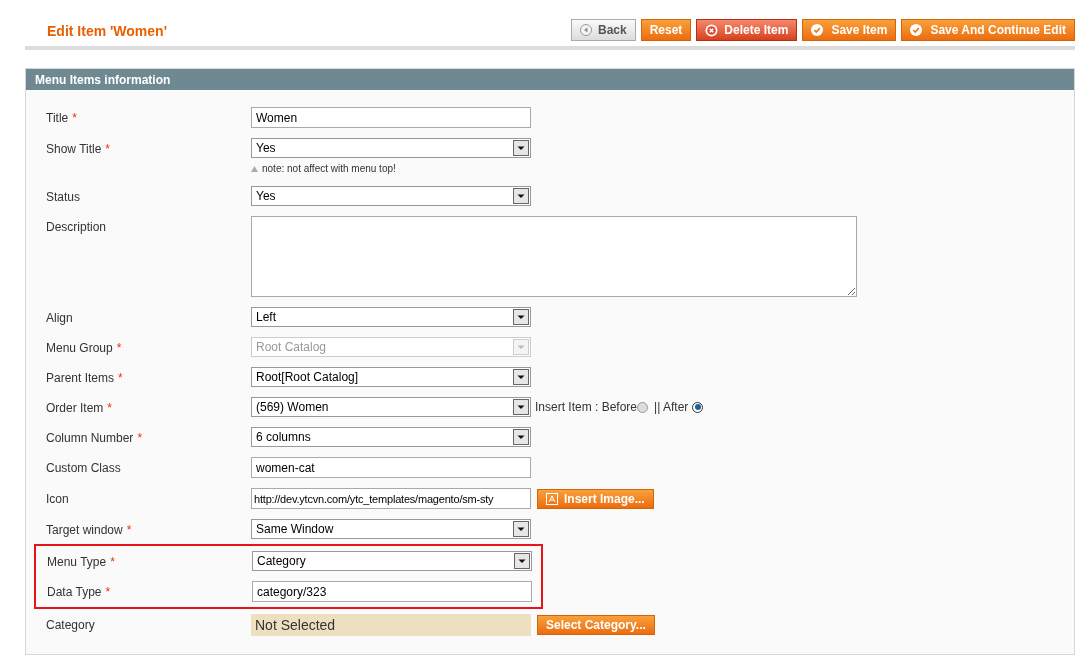  What do you see at coordinates (329, 169) in the screenshot?
I see `field-note: note: not affect with menu top!` at bounding box center [329, 169].